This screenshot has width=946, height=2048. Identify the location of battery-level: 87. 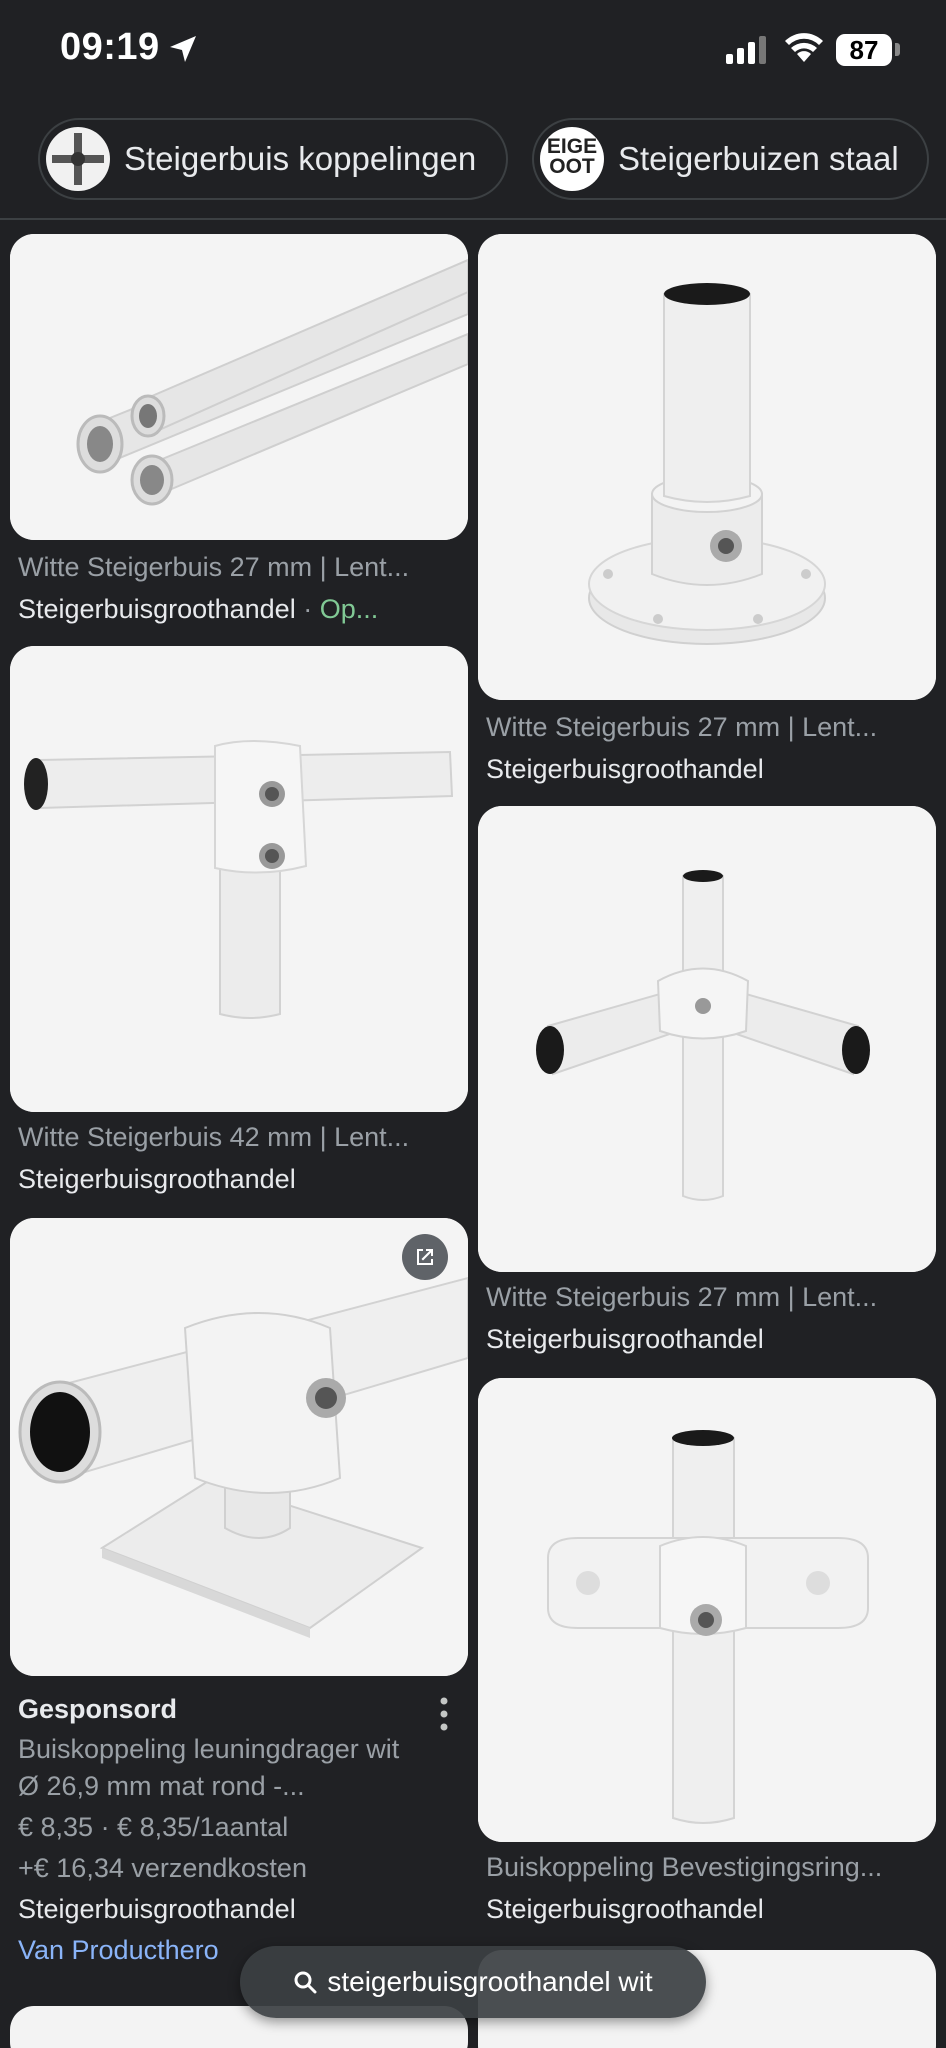
(864, 50).